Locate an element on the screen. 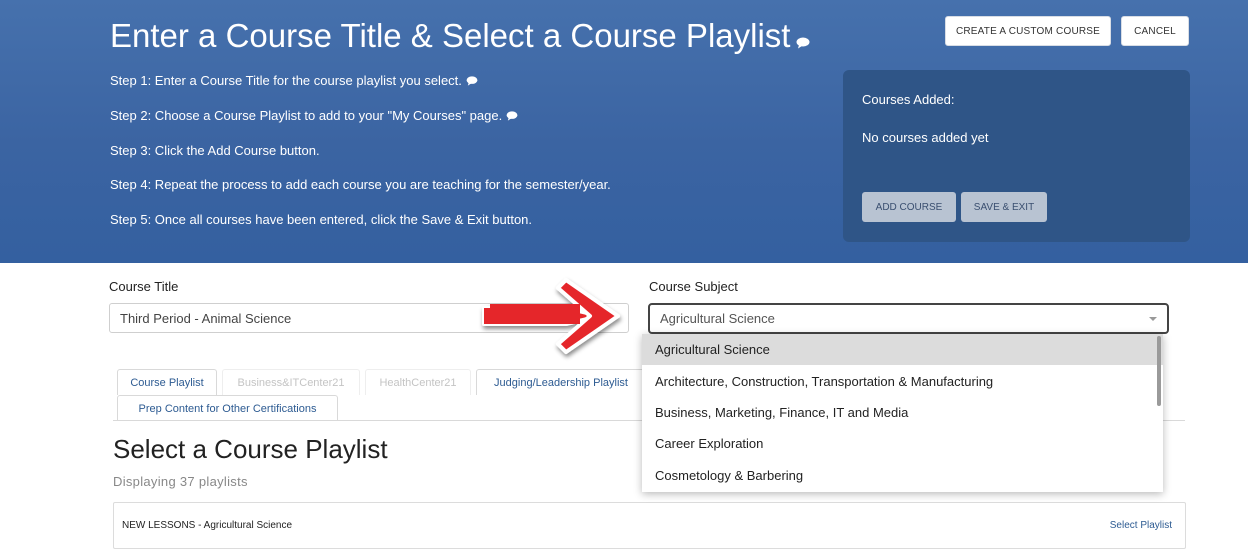 This screenshot has width=1248, height=558. courses-empty-text: No courses added yet is located at coordinates (925, 137).